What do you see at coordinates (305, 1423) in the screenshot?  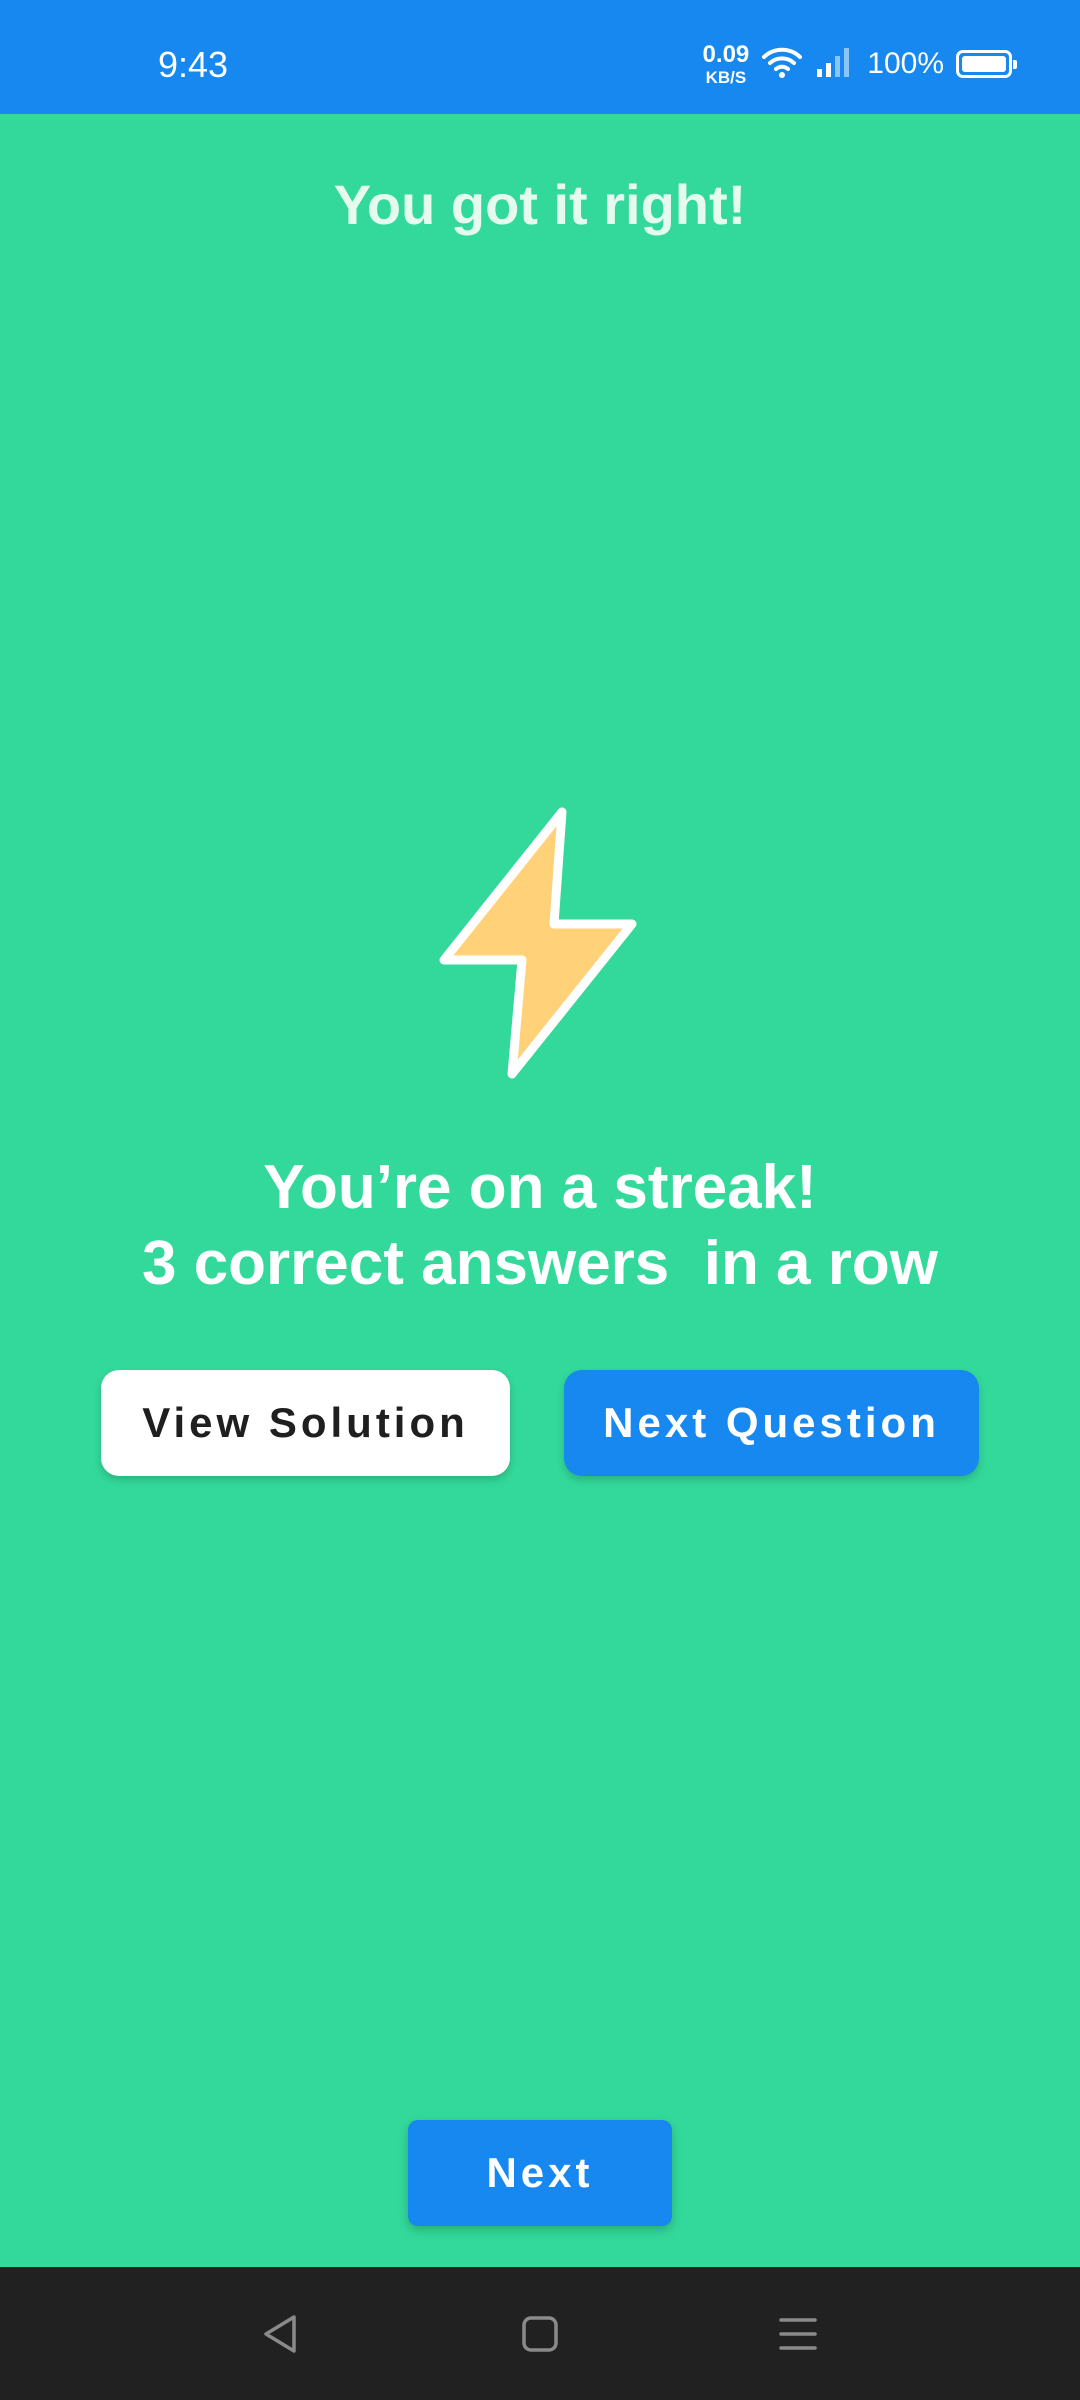 I see `view-solution-button: View Solution` at bounding box center [305, 1423].